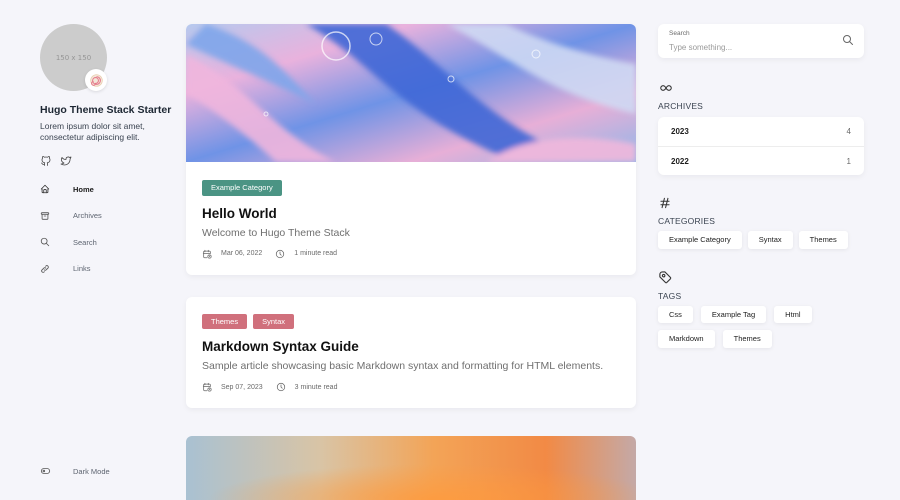 This screenshot has width=900, height=500. What do you see at coordinates (85, 242) in the screenshot?
I see `menu-item-label: Search` at bounding box center [85, 242].